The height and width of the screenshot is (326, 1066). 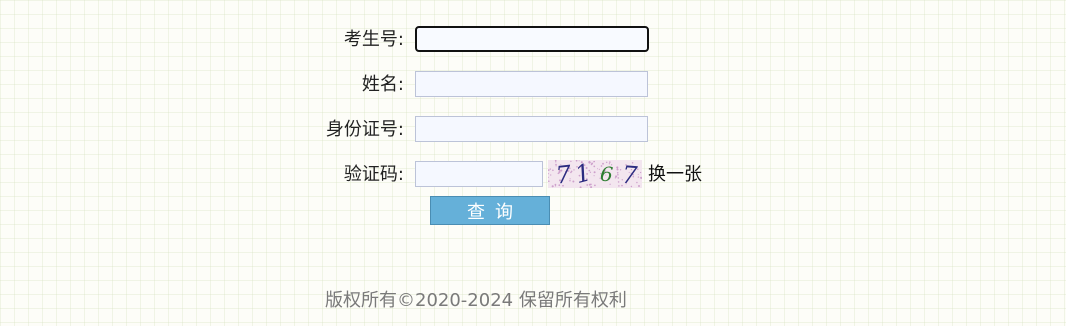 I want to click on id-card-input, so click(x=531, y=129).